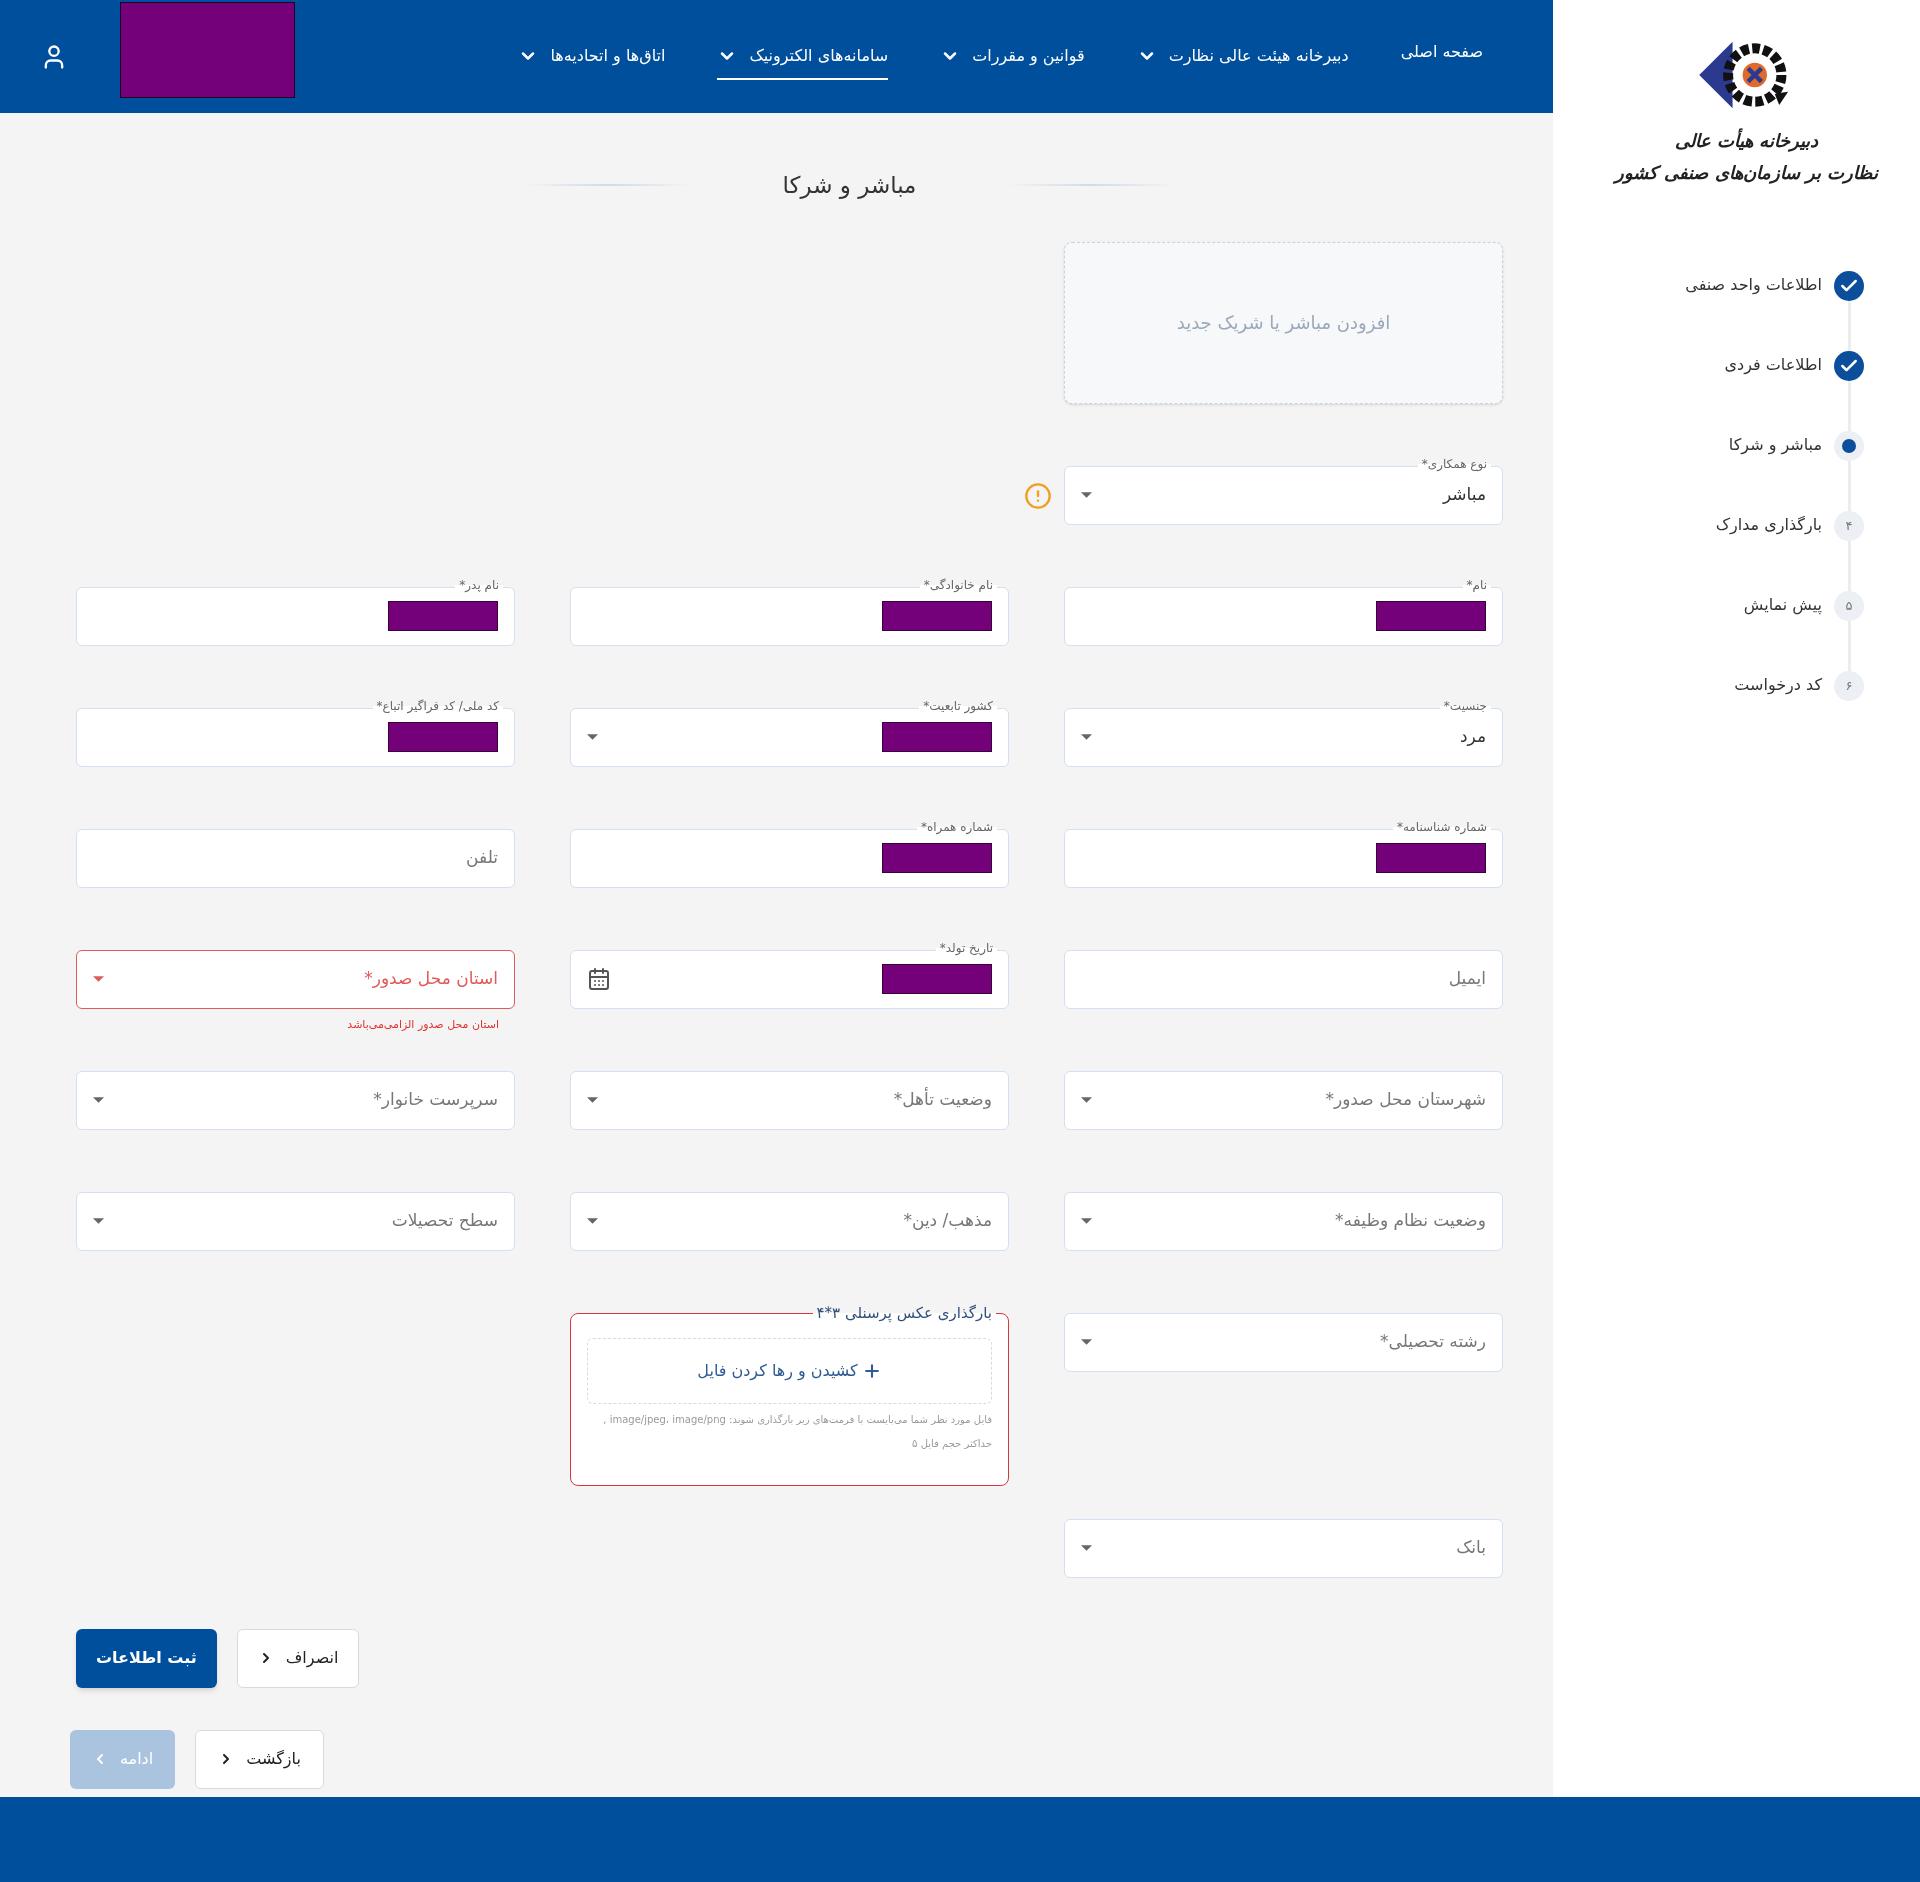 This screenshot has height=1882, width=1920. I want to click on dropdown-field: رشته تحصیلی*, so click(1283, 1342).